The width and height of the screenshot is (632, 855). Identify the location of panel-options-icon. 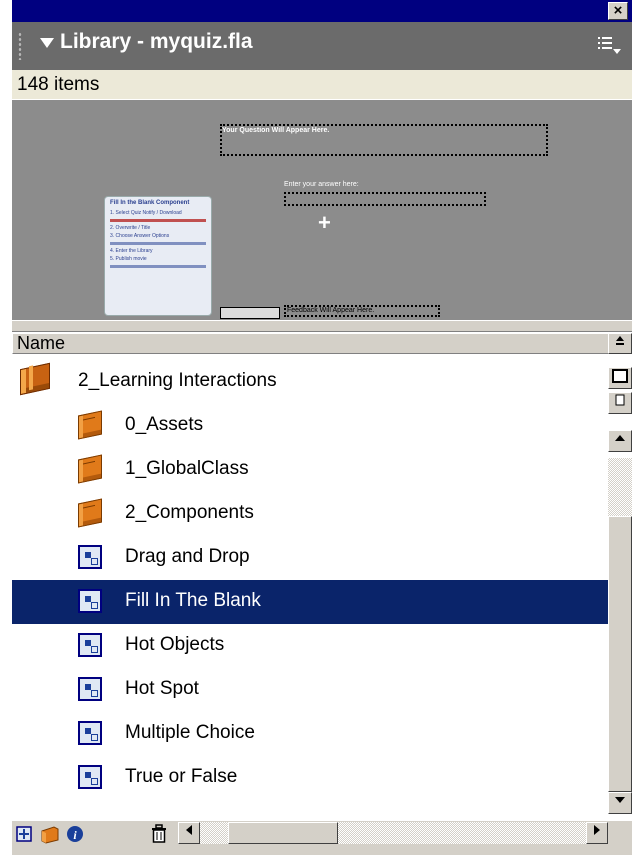
(610, 46).